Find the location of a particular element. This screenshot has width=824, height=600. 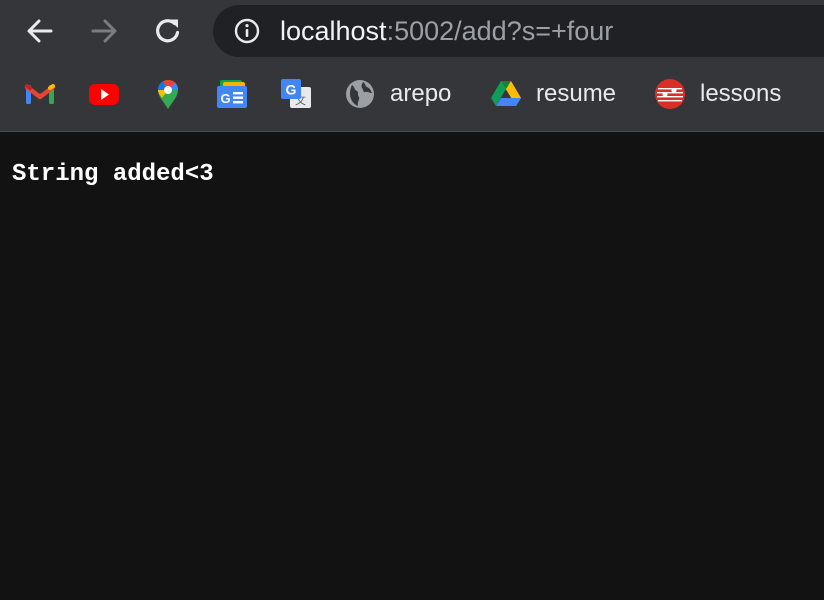

back-button is located at coordinates (40, 31).